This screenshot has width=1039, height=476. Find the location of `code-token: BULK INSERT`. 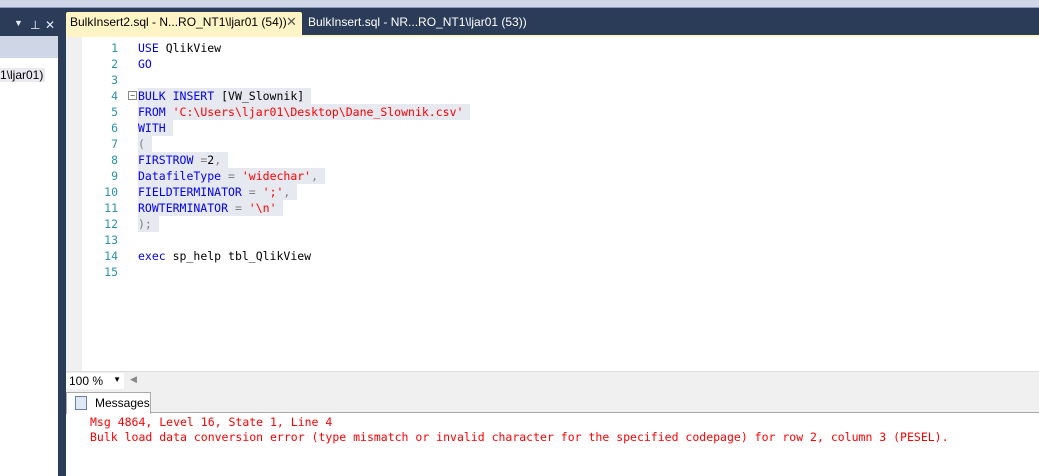

code-token: BULK INSERT is located at coordinates (176, 96).